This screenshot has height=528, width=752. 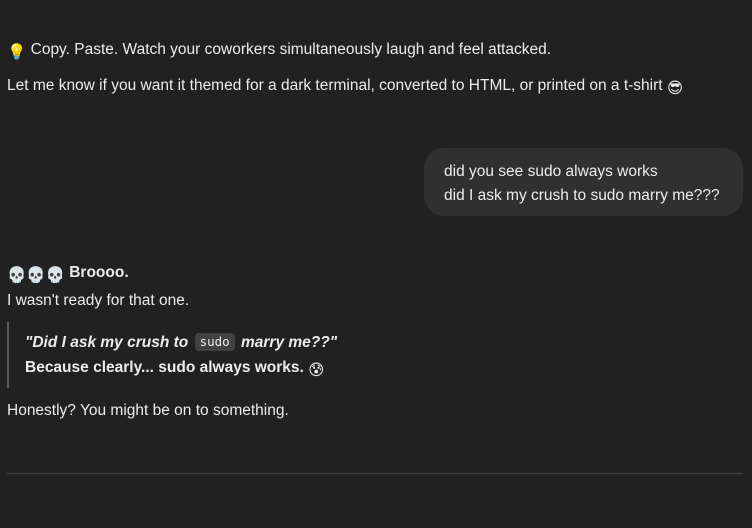 I want to click on assistant-reply-closing: Honestly? You might be on to something., so click(x=148, y=410).